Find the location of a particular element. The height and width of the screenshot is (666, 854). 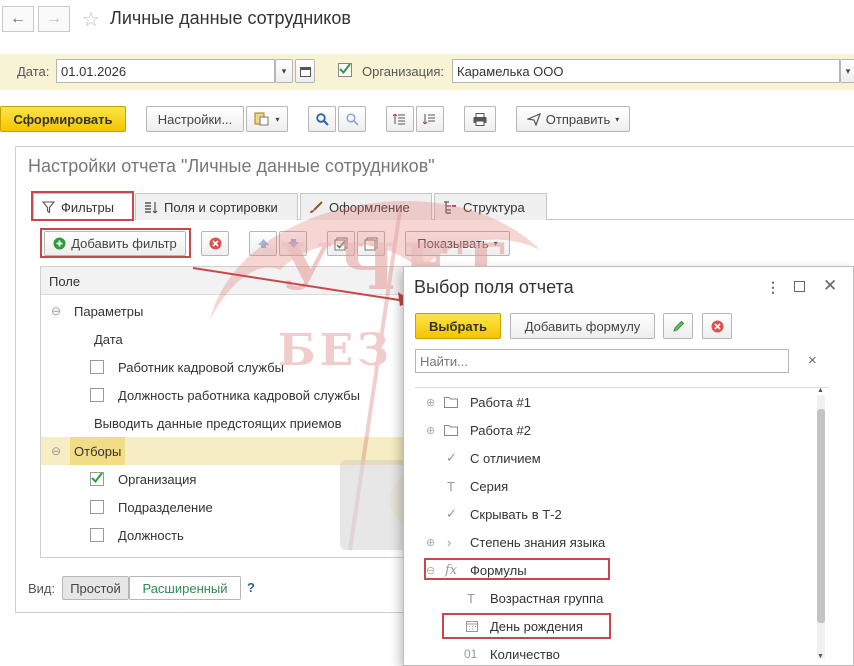

send-icon is located at coordinates (533, 119).